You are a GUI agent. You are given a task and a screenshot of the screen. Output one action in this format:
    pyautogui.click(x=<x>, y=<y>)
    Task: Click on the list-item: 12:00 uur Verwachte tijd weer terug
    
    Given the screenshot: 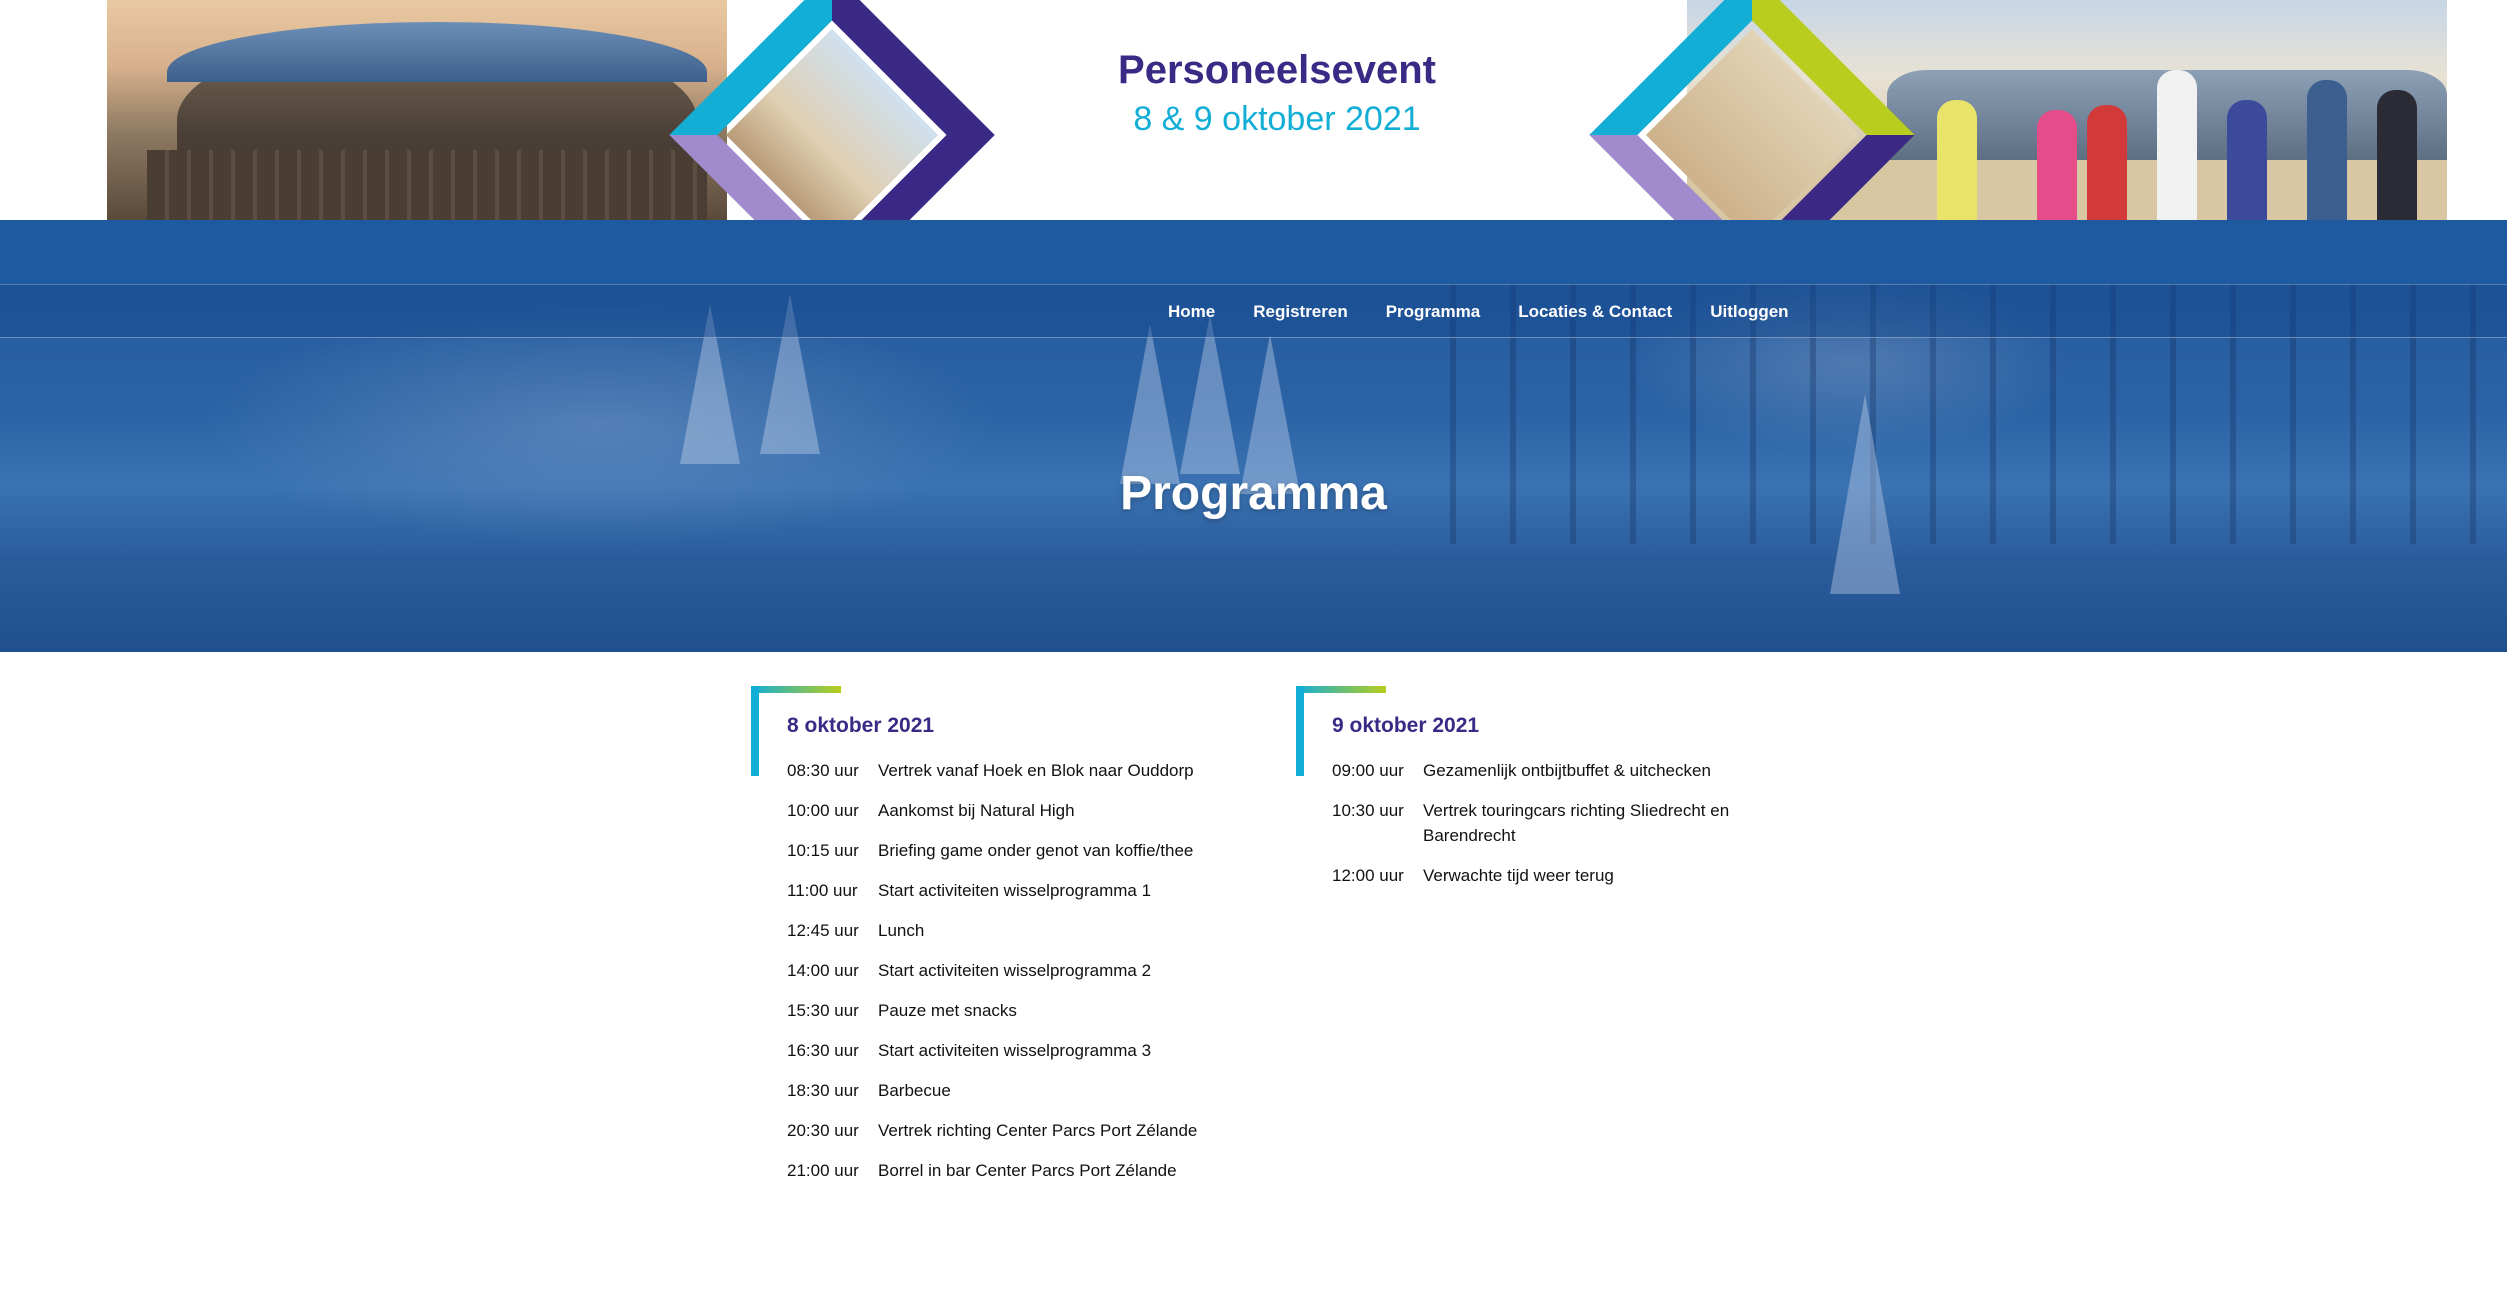 What is the action you would take?
    pyautogui.click(x=1542, y=875)
    